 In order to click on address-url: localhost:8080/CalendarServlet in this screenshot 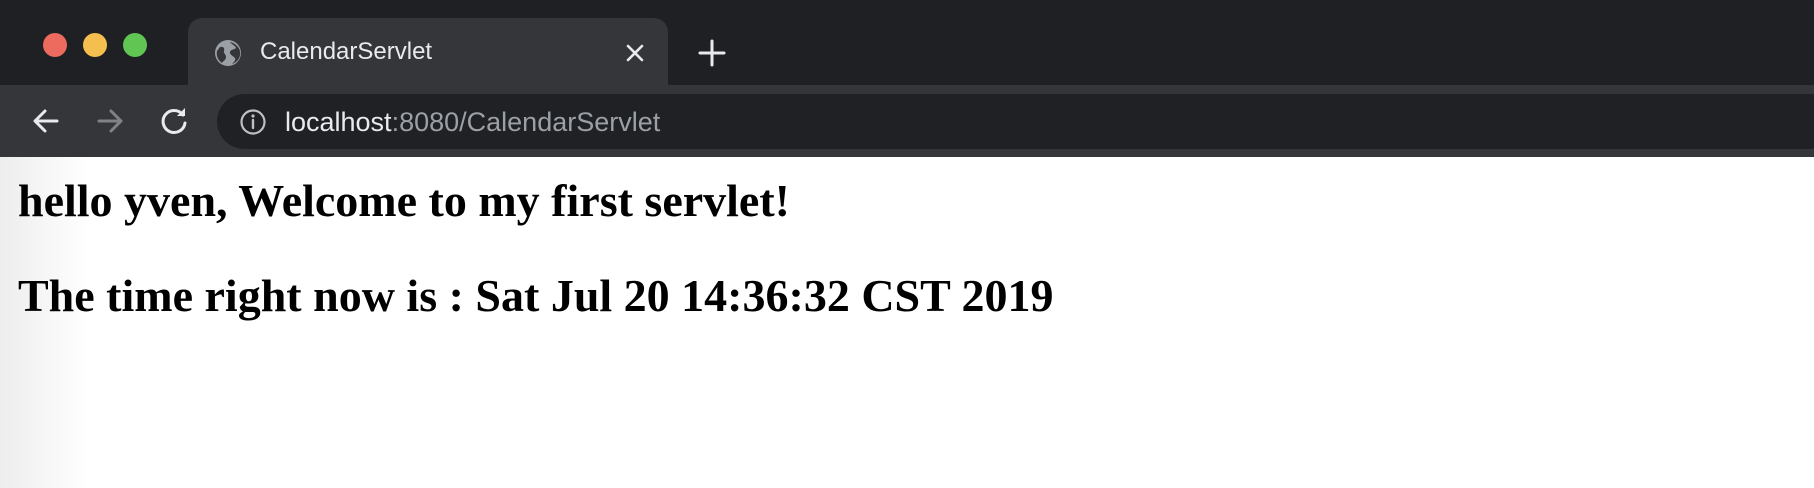, I will do `click(472, 122)`.